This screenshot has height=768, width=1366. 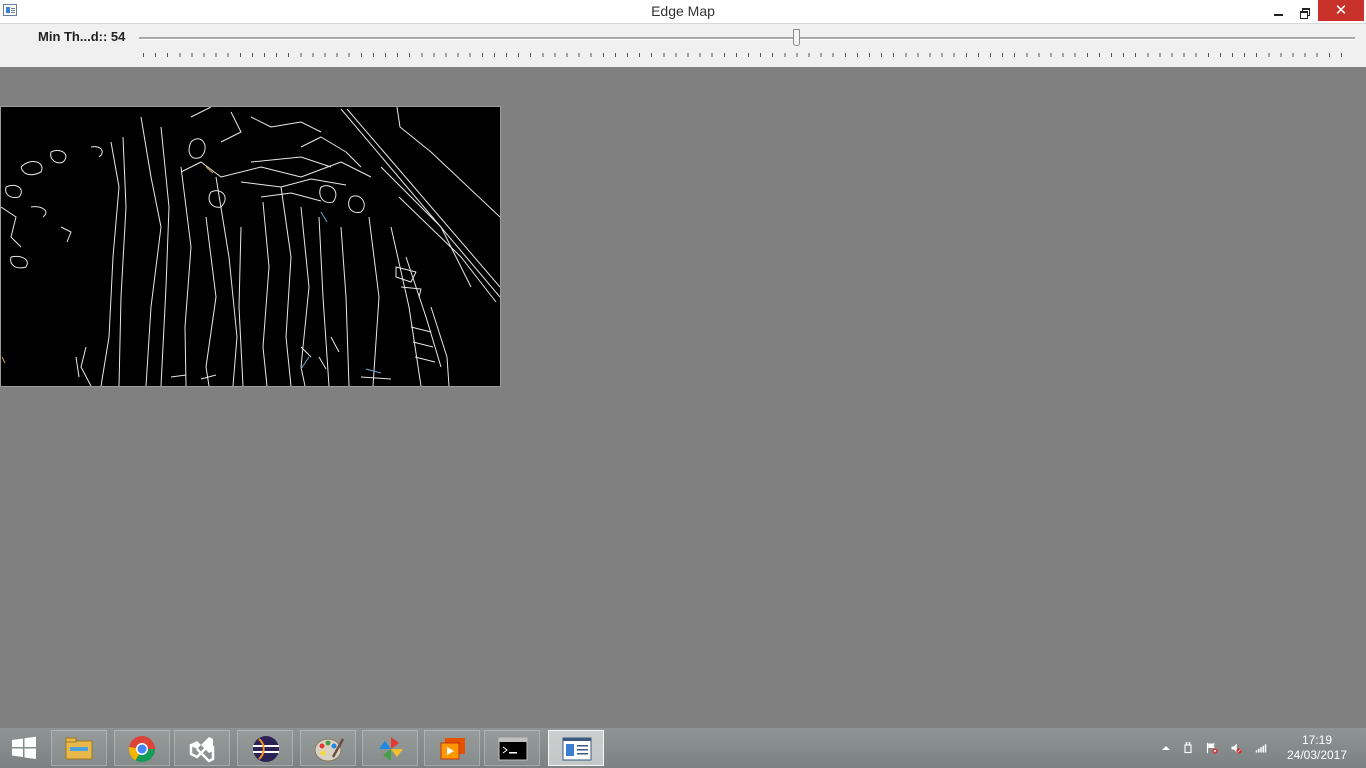 I want to click on trackbar-panel: Min Th...d:: 54, so click(x=683, y=45).